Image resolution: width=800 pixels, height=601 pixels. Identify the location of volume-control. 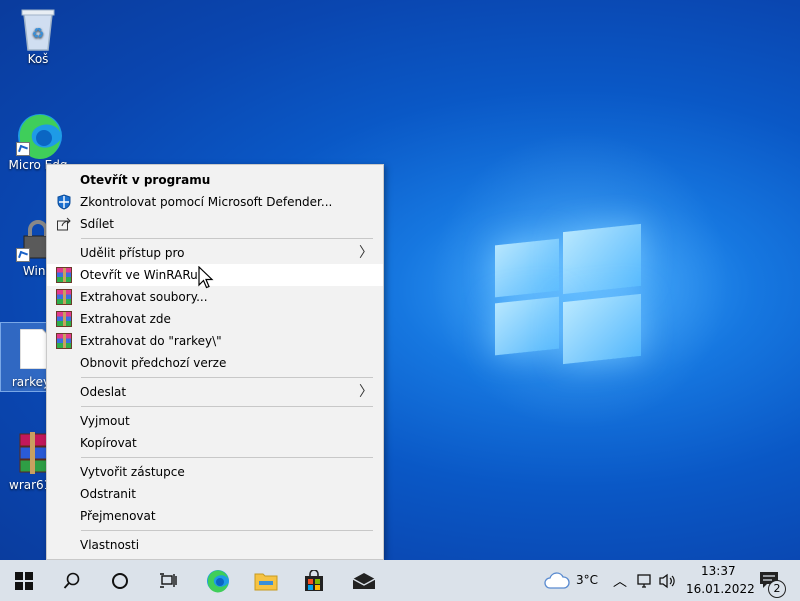
(667, 580).